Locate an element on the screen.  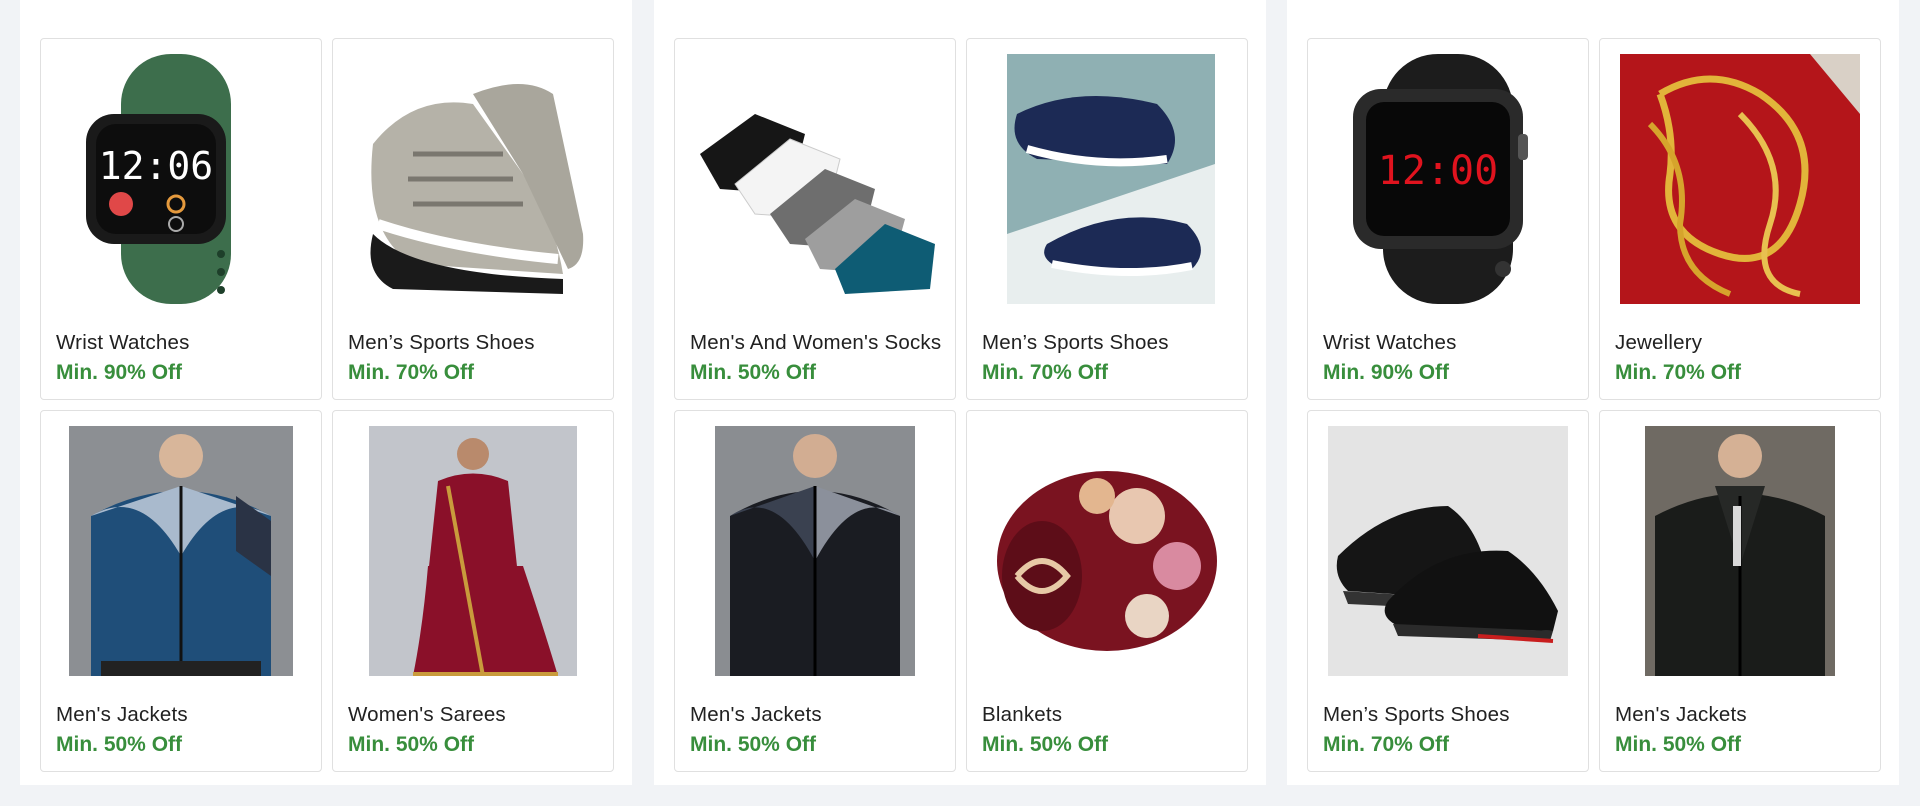
deal-card: 12:00 Wrist Watches Min. 90% Off is located at coordinates (1448, 219).